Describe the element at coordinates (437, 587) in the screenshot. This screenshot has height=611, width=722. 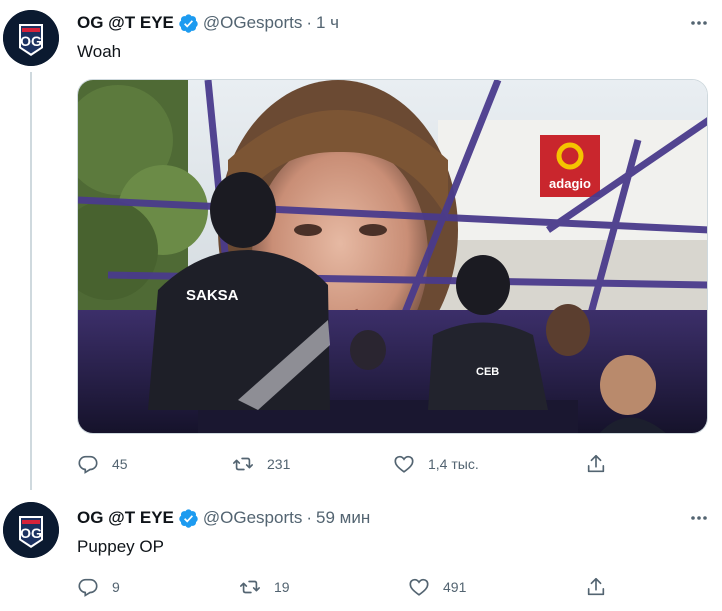
I see `like-button: 491` at that location.